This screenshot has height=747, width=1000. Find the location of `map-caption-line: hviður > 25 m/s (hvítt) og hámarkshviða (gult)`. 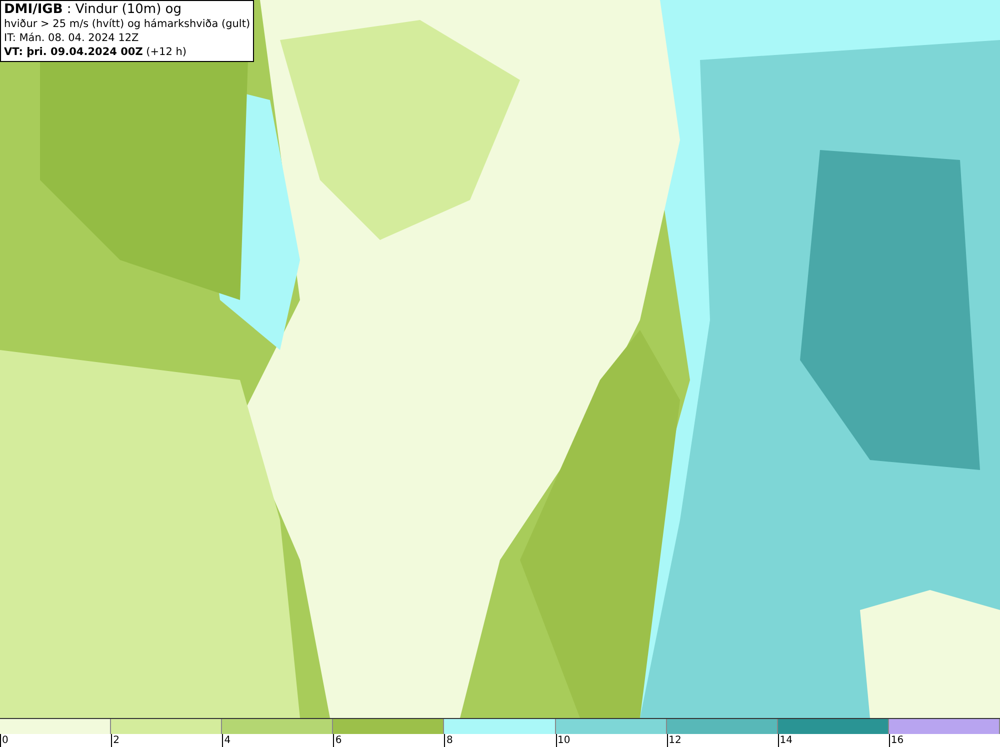

map-caption-line: hviður > 25 m/s (hvítt) og hámarkshviða (gult) is located at coordinates (127, 24).